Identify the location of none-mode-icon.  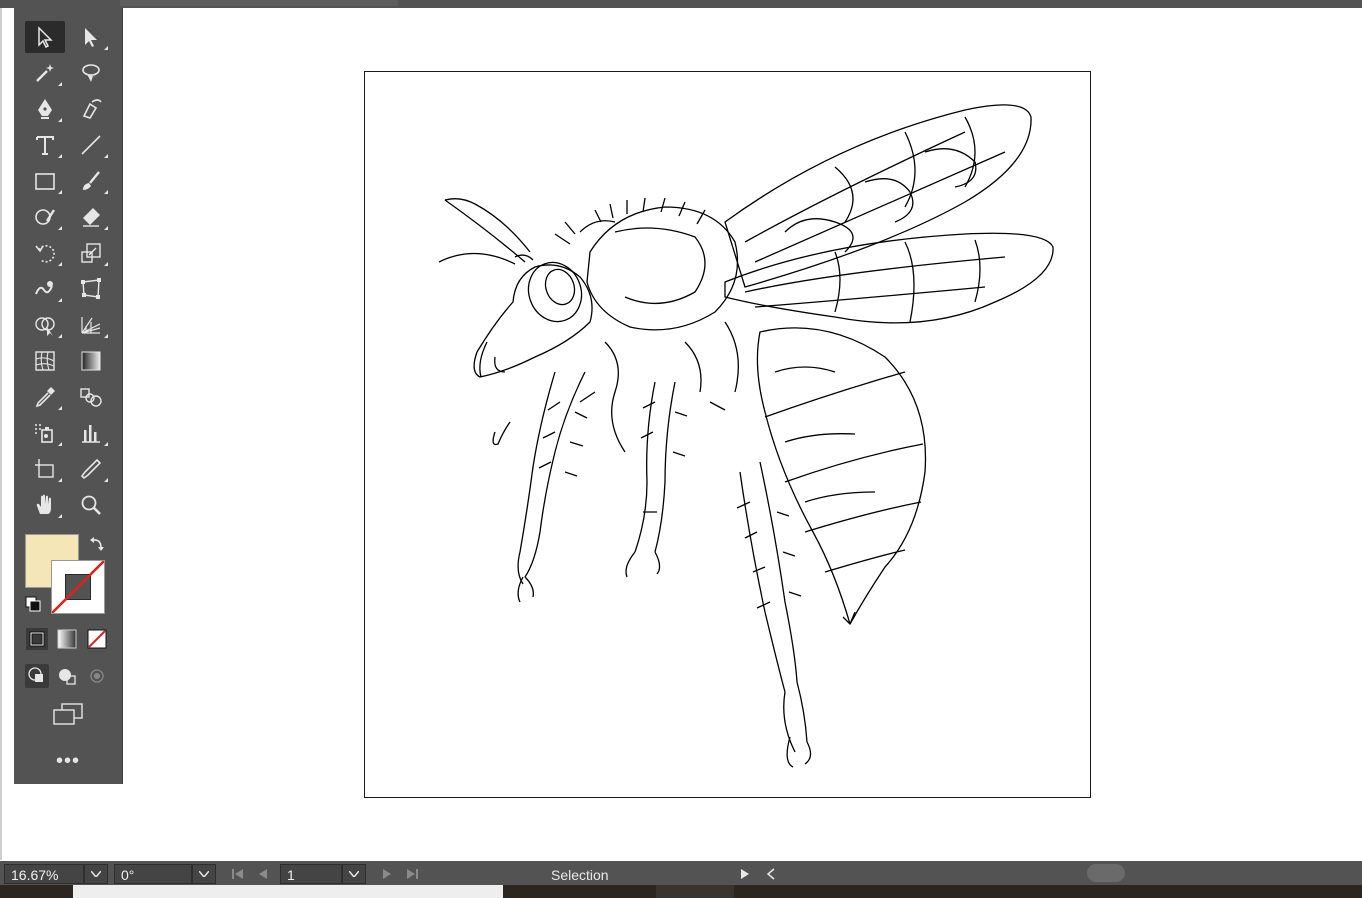
(97, 639).